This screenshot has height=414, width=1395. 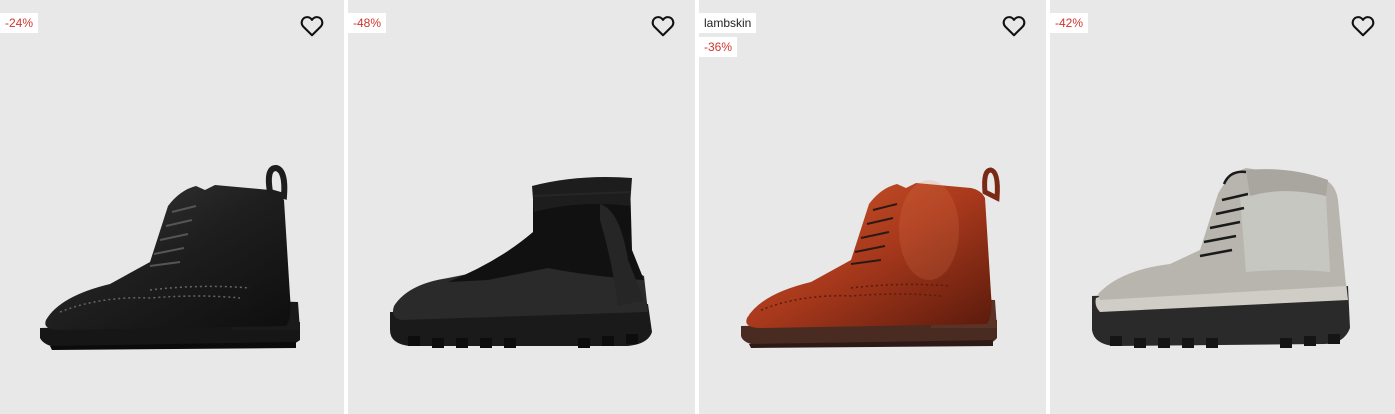 I want to click on discount-badge: -42%, so click(x=1069, y=23).